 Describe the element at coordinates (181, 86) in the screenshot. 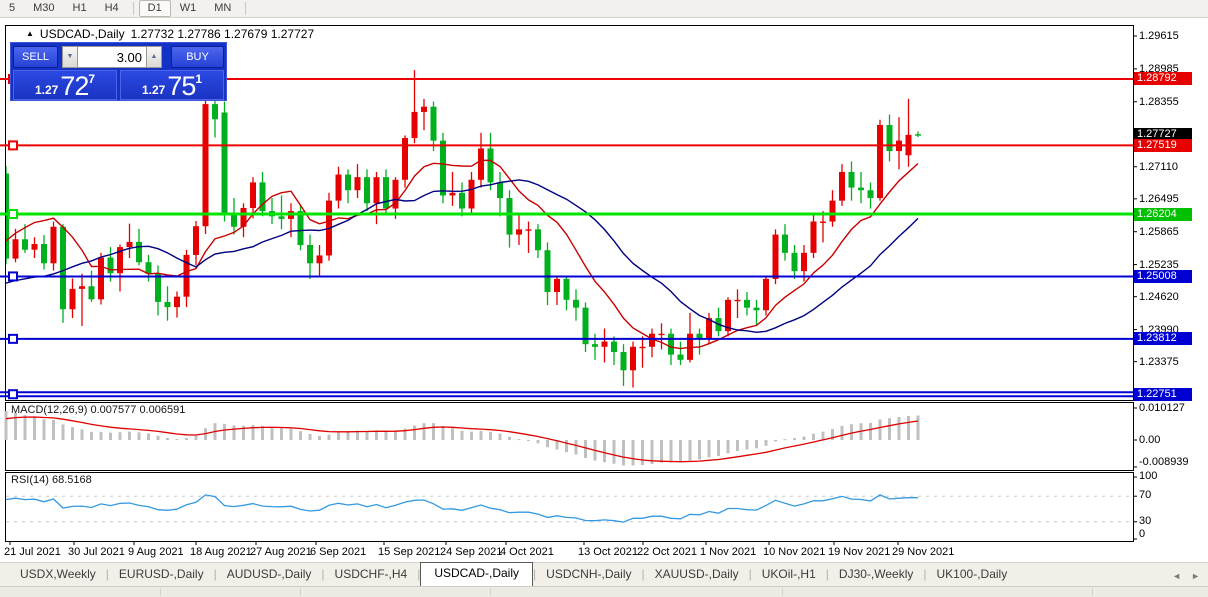

I see `buy-price-big: 75` at that location.